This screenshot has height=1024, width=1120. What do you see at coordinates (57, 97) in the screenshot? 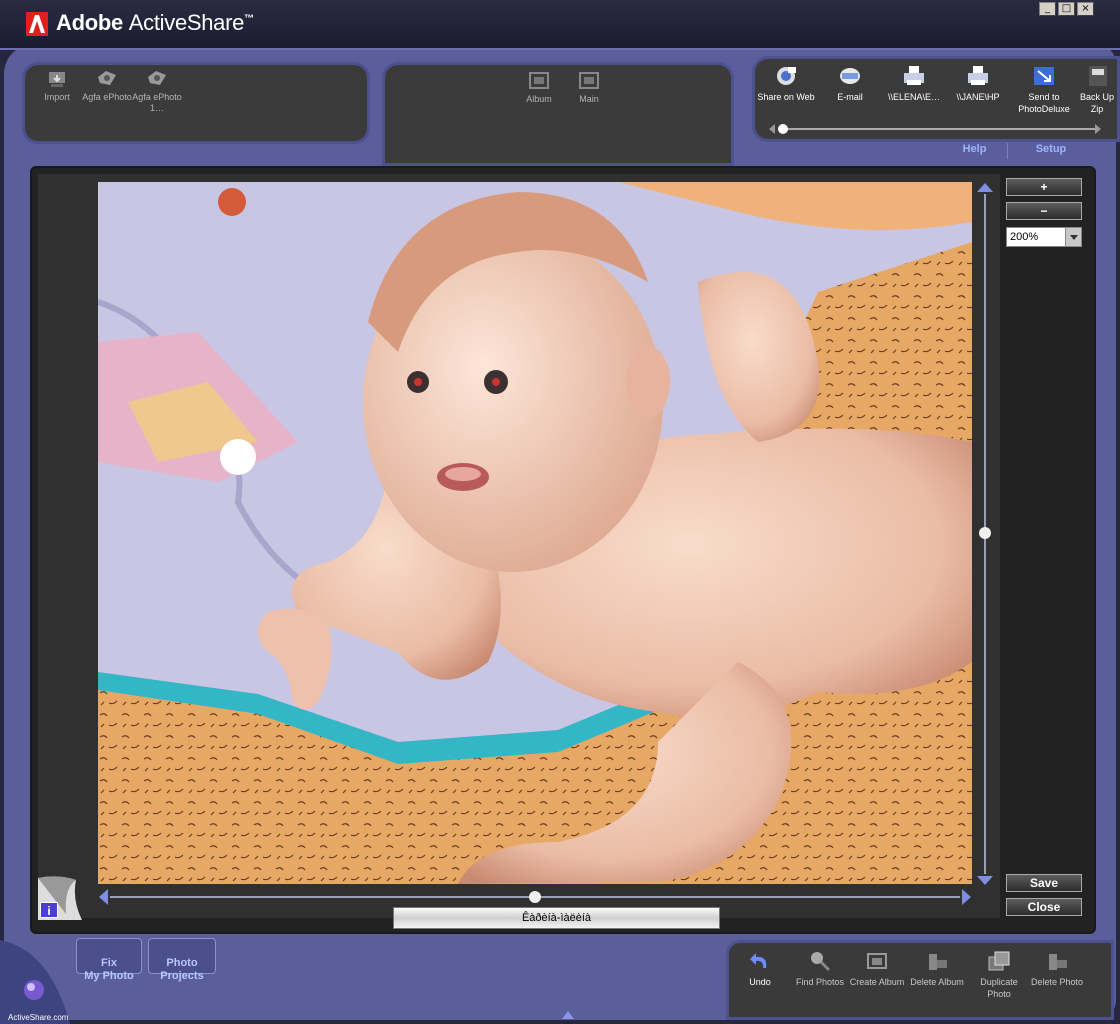
I see `import-label: Import` at bounding box center [57, 97].